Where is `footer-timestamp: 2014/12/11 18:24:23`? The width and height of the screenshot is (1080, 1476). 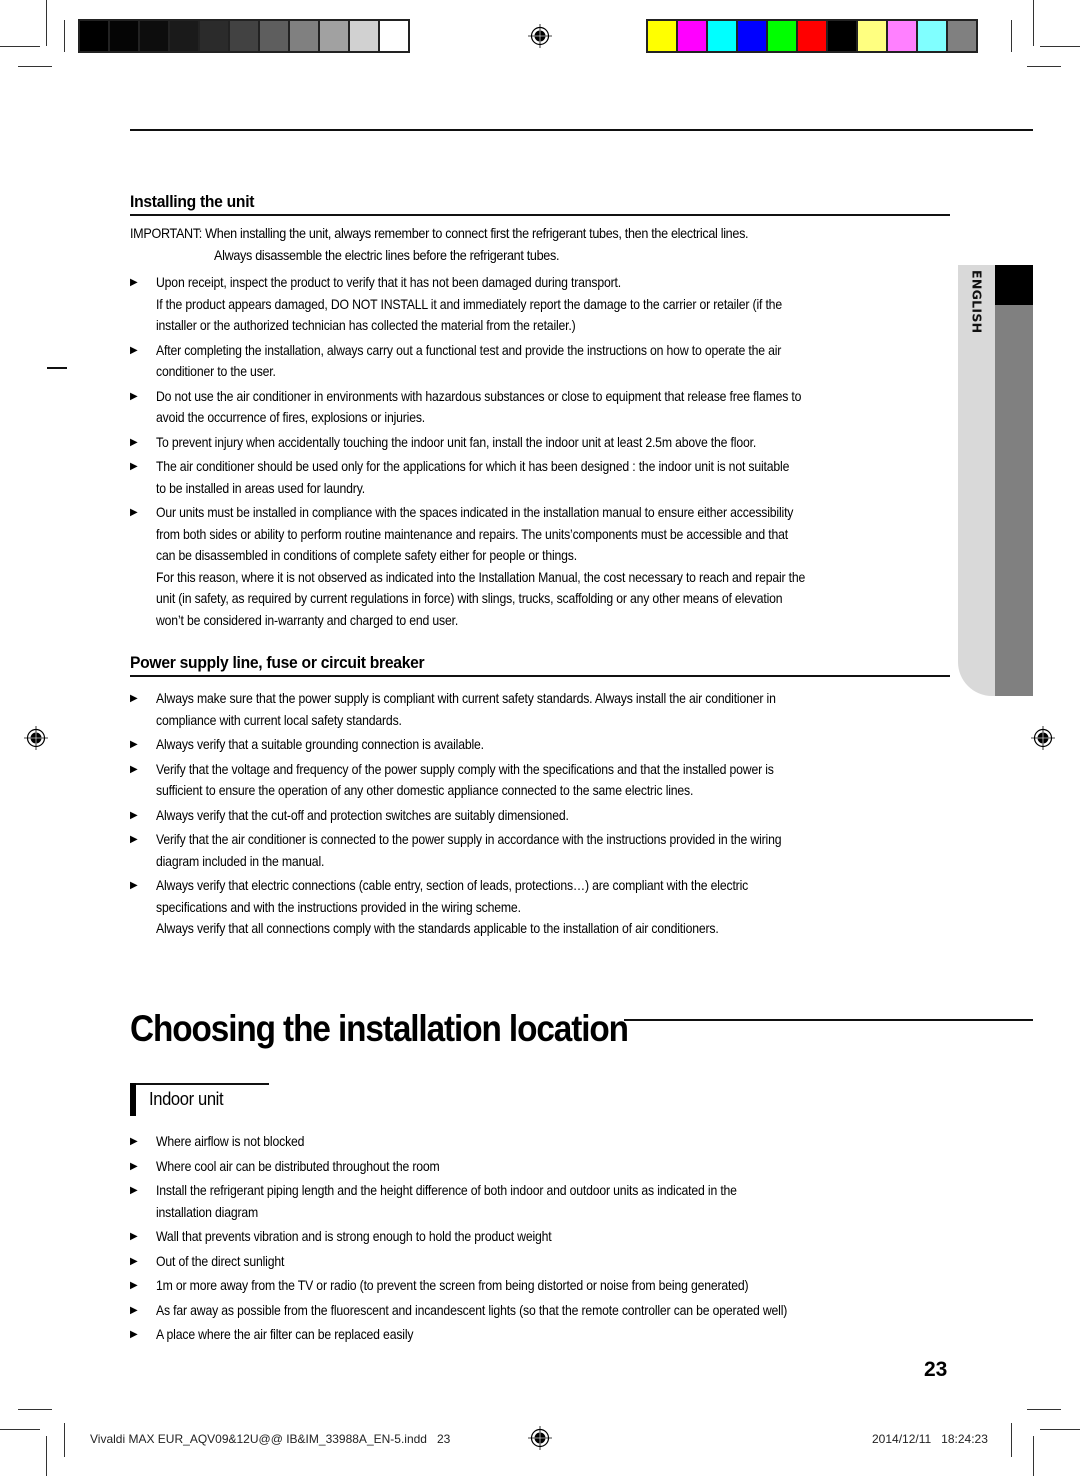 footer-timestamp: 2014/12/11 18:24:23 is located at coordinates (930, 1439).